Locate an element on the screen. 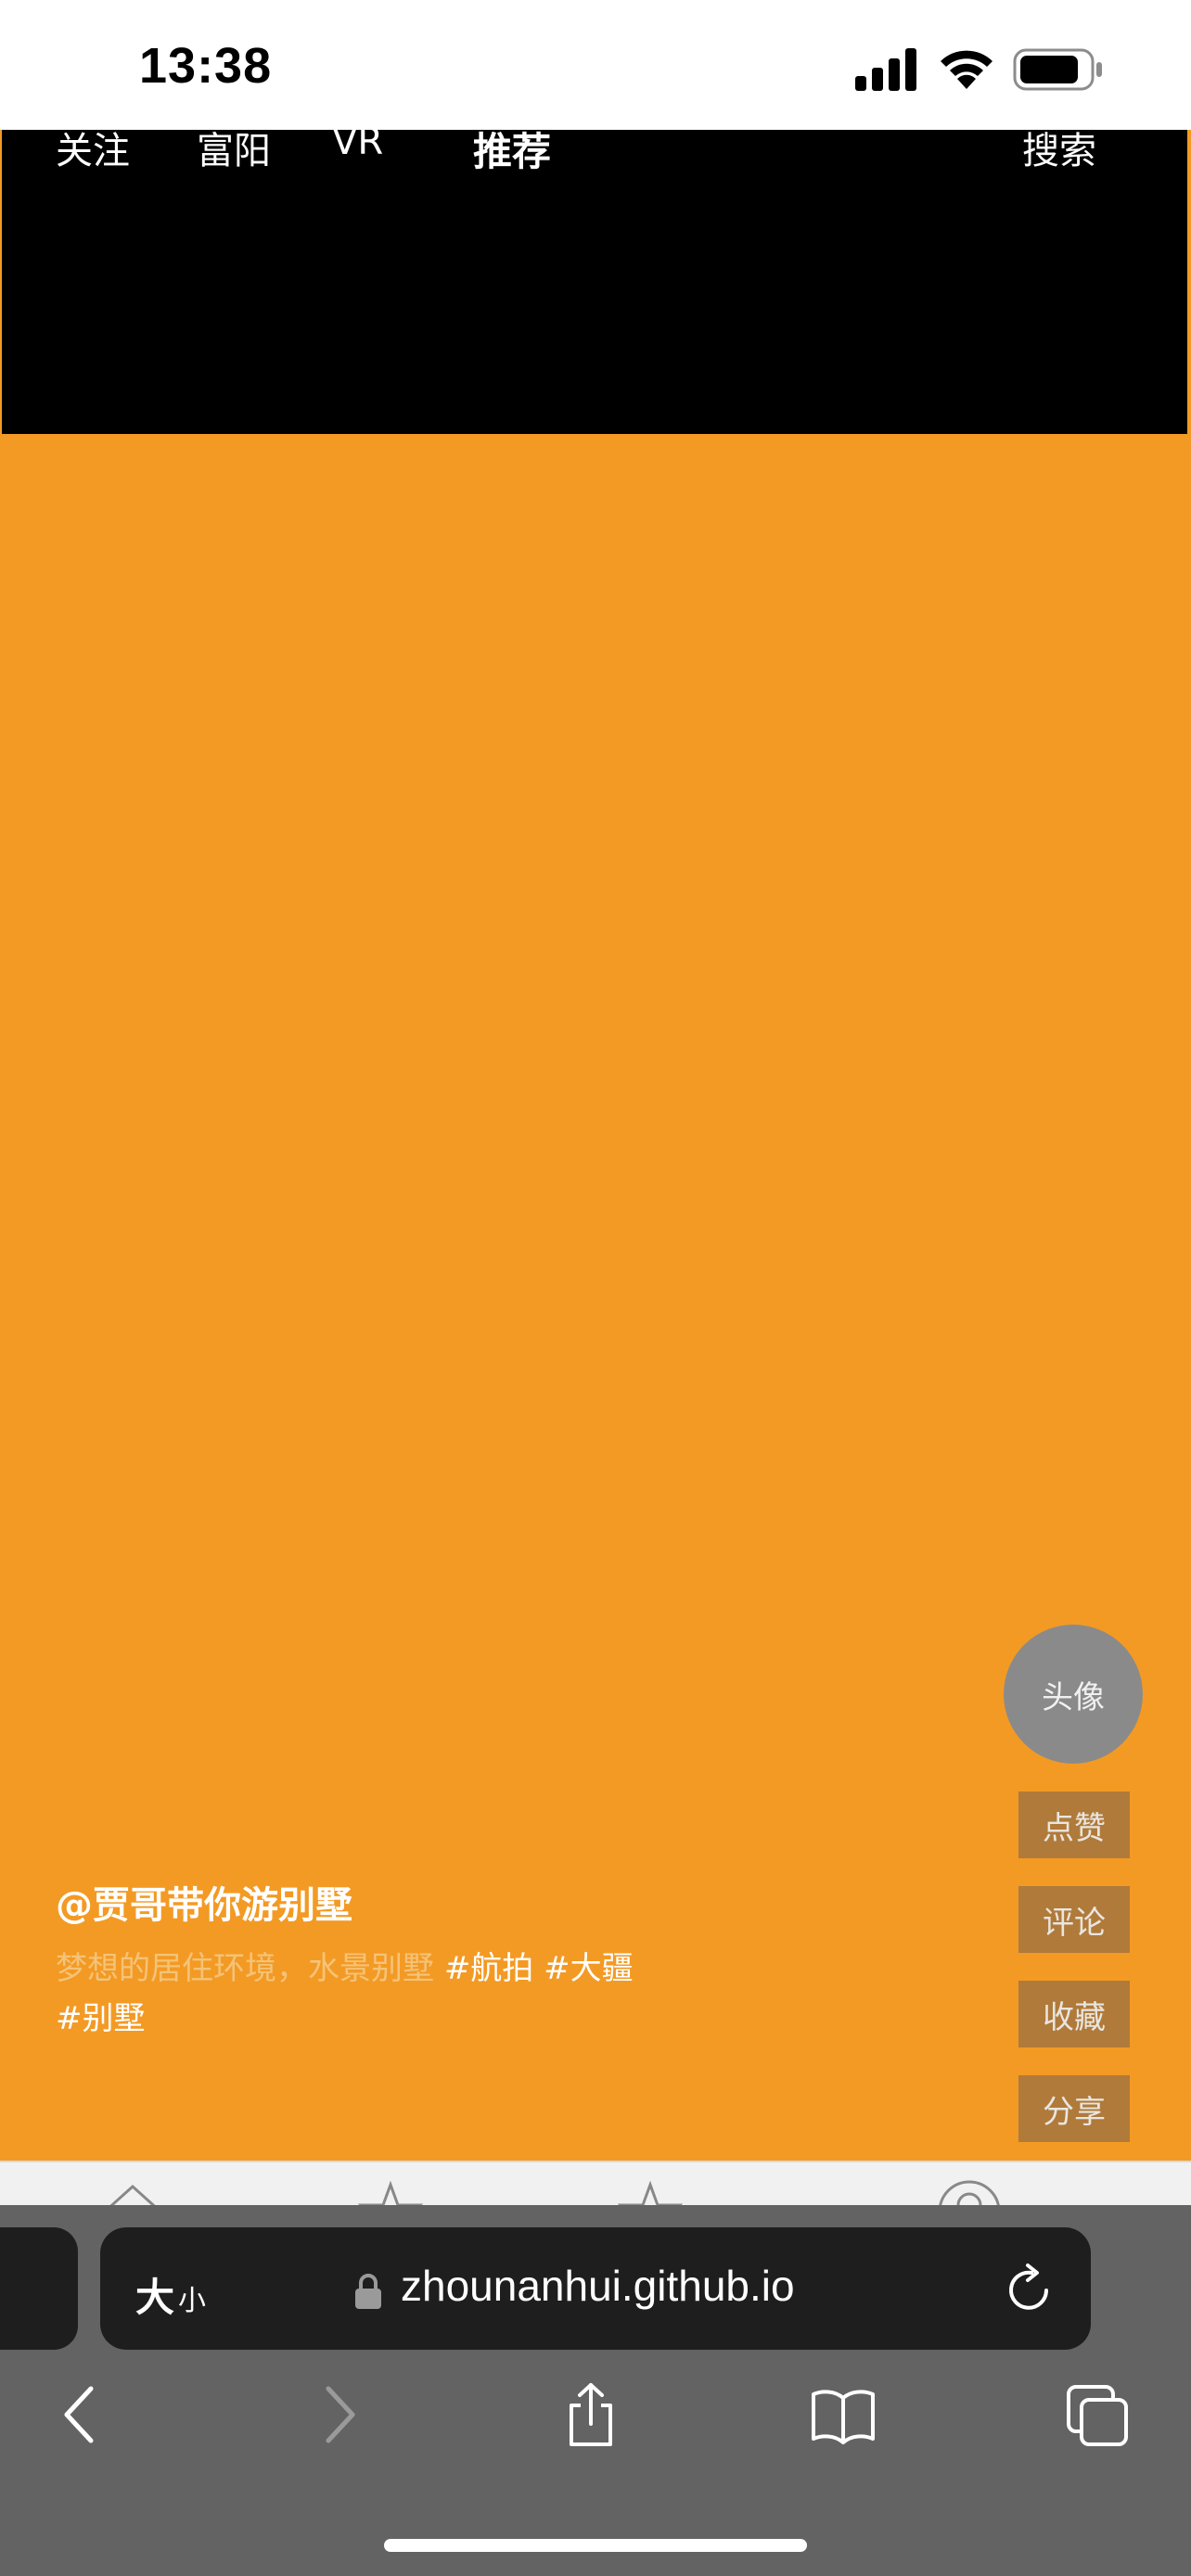  hashtag: #航拍 is located at coordinates (489, 1968).